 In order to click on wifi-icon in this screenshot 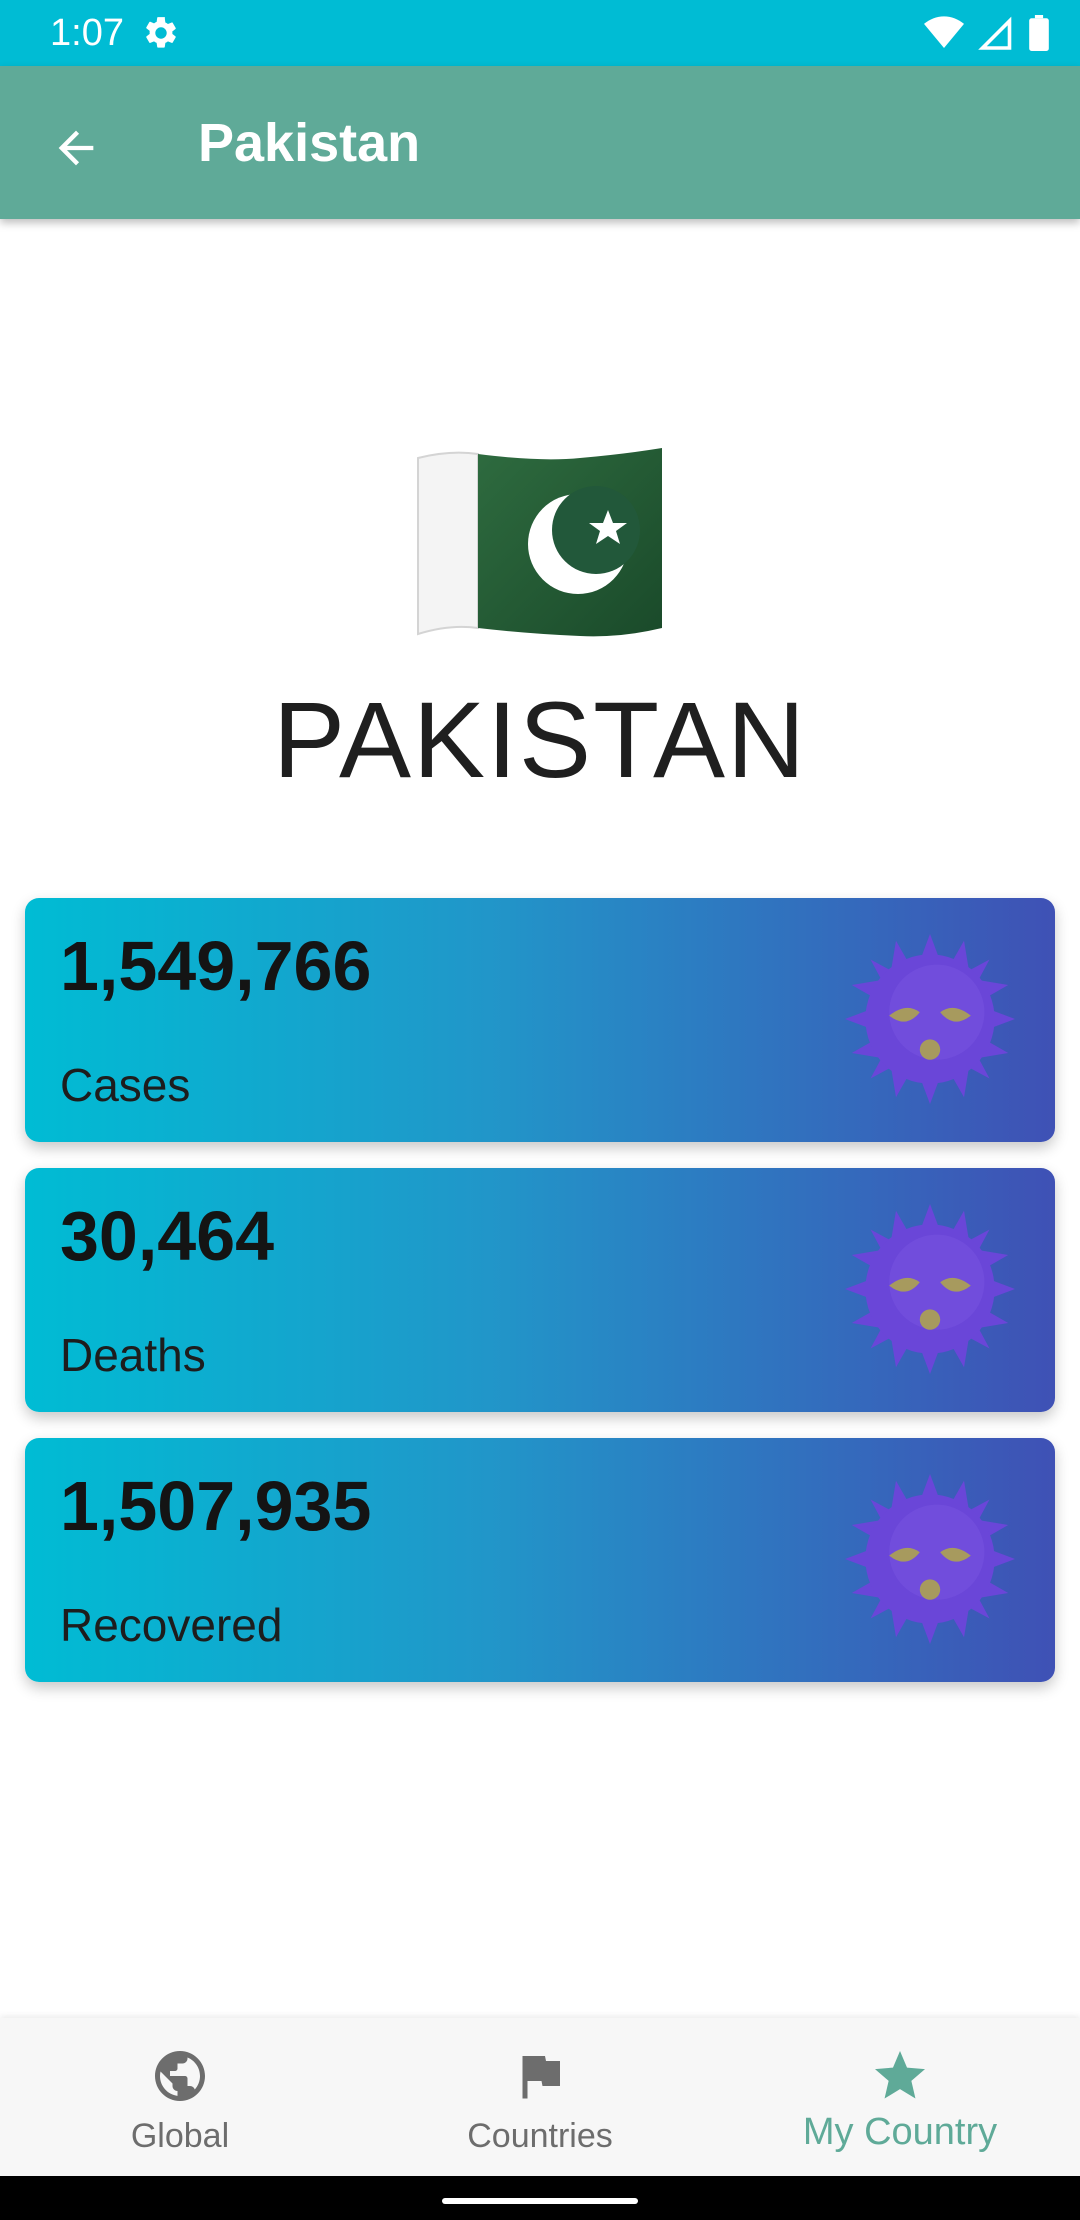, I will do `click(944, 32)`.